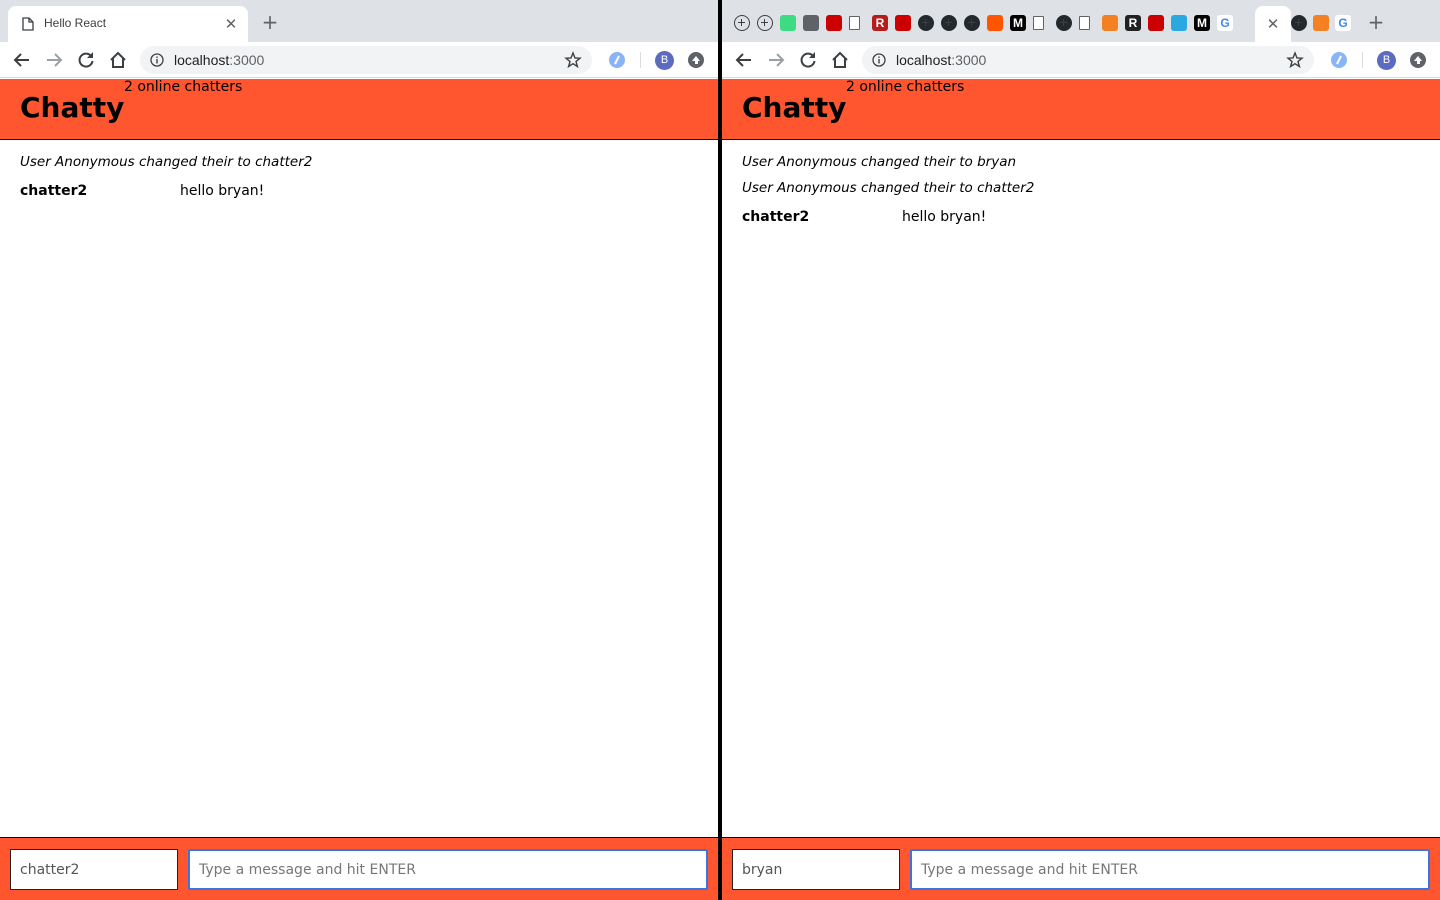 This screenshot has width=1440, height=900. Describe the element at coordinates (1179, 23) in the screenshot. I see `grad-cap-icon` at that location.